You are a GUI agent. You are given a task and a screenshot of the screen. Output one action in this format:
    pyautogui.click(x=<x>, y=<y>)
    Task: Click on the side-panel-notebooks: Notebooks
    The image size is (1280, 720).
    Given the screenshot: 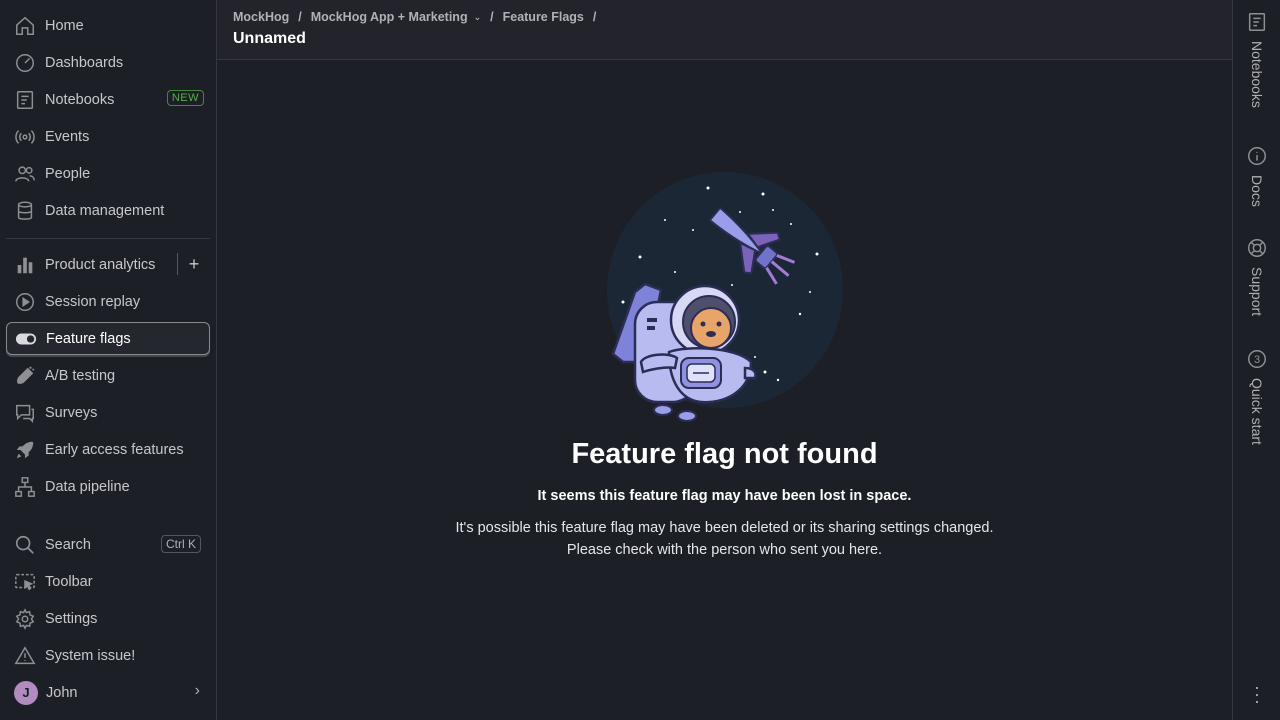 What is the action you would take?
    pyautogui.click(x=1256, y=59)
    